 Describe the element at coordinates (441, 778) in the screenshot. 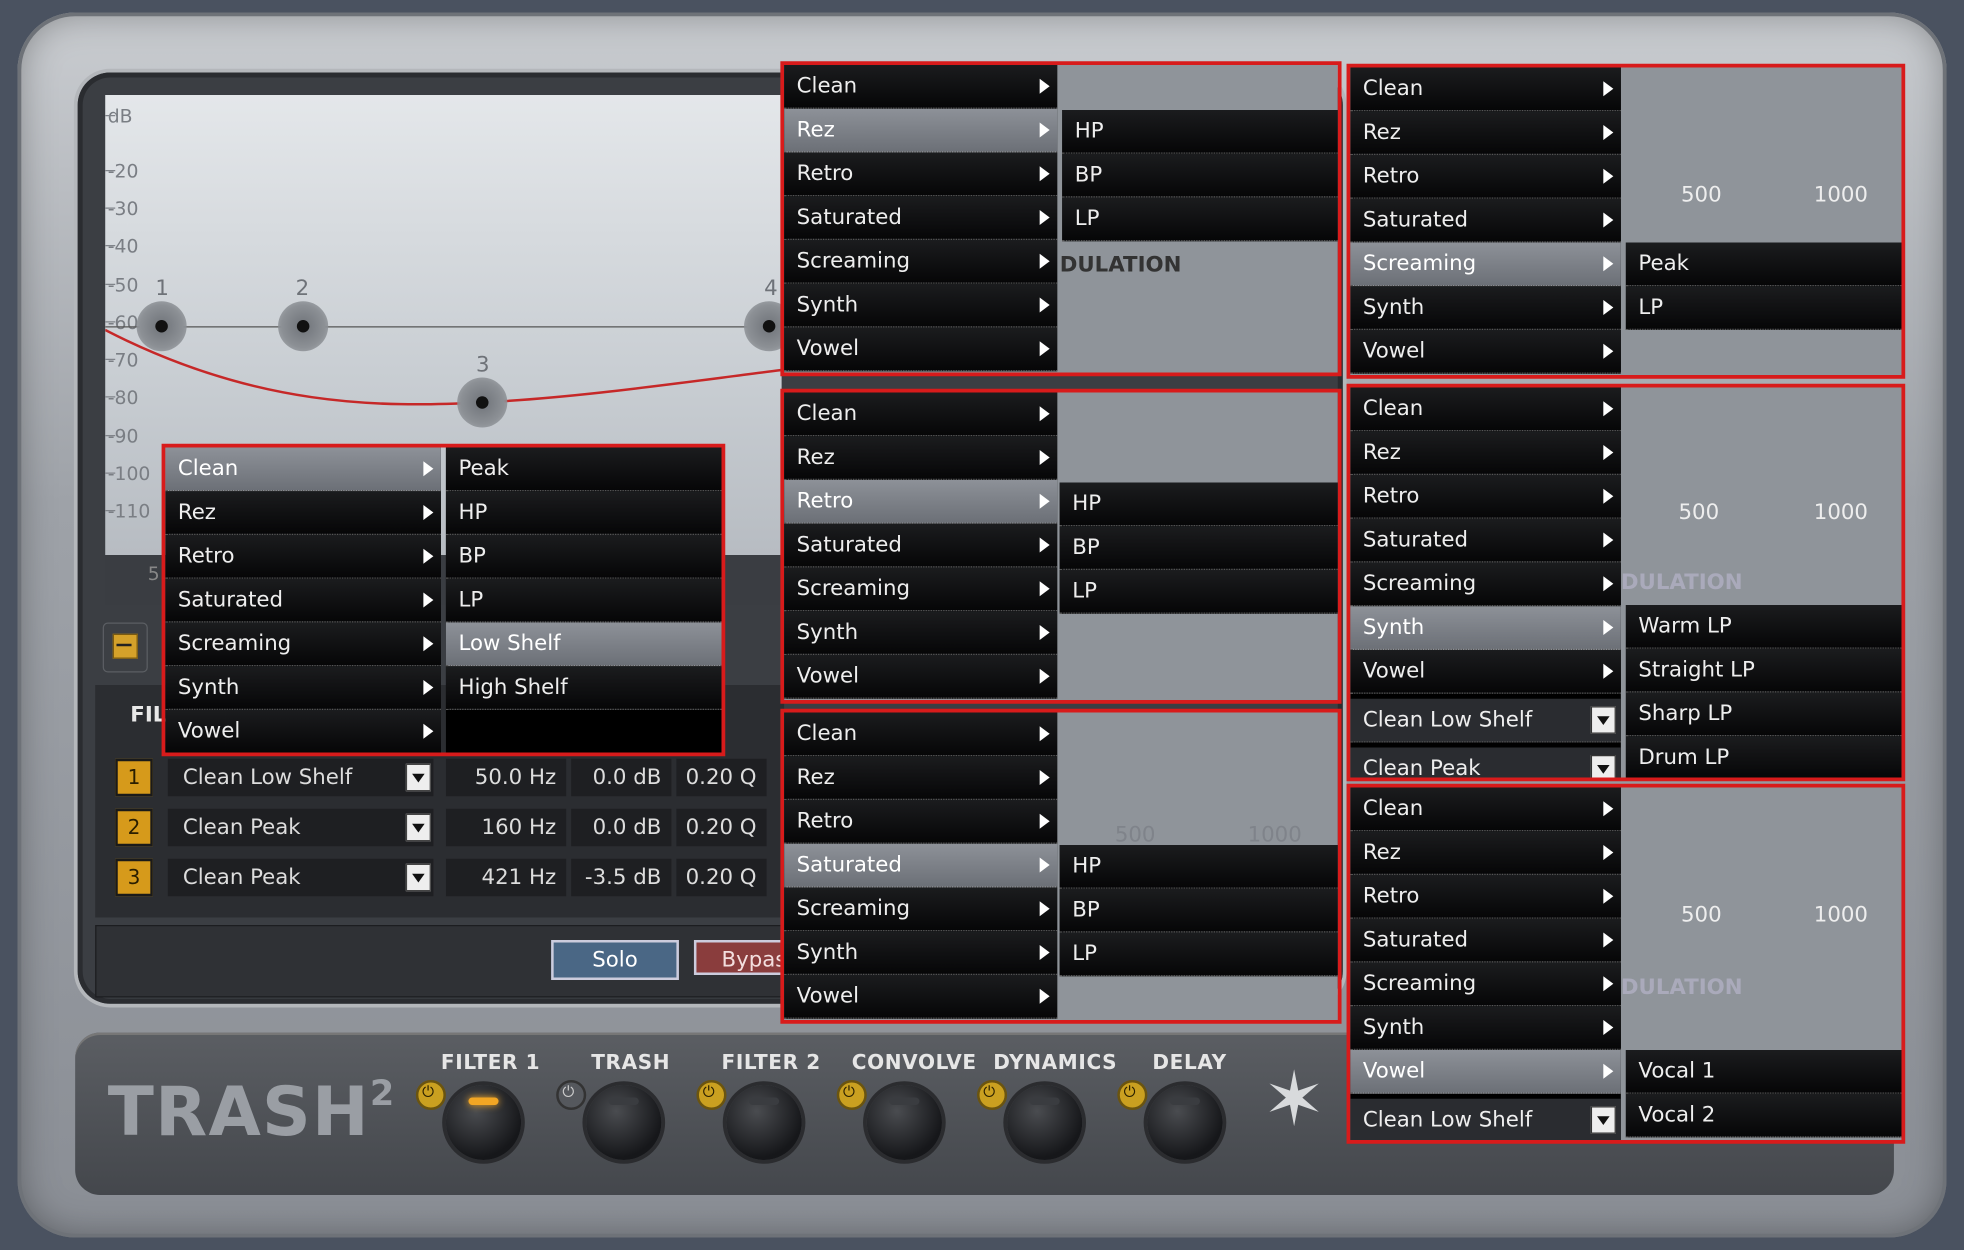

I see `filter-row-1: 1 Clean Low Shelf 50.0 Hz 0.0 dB 0.20 Q` at that location.